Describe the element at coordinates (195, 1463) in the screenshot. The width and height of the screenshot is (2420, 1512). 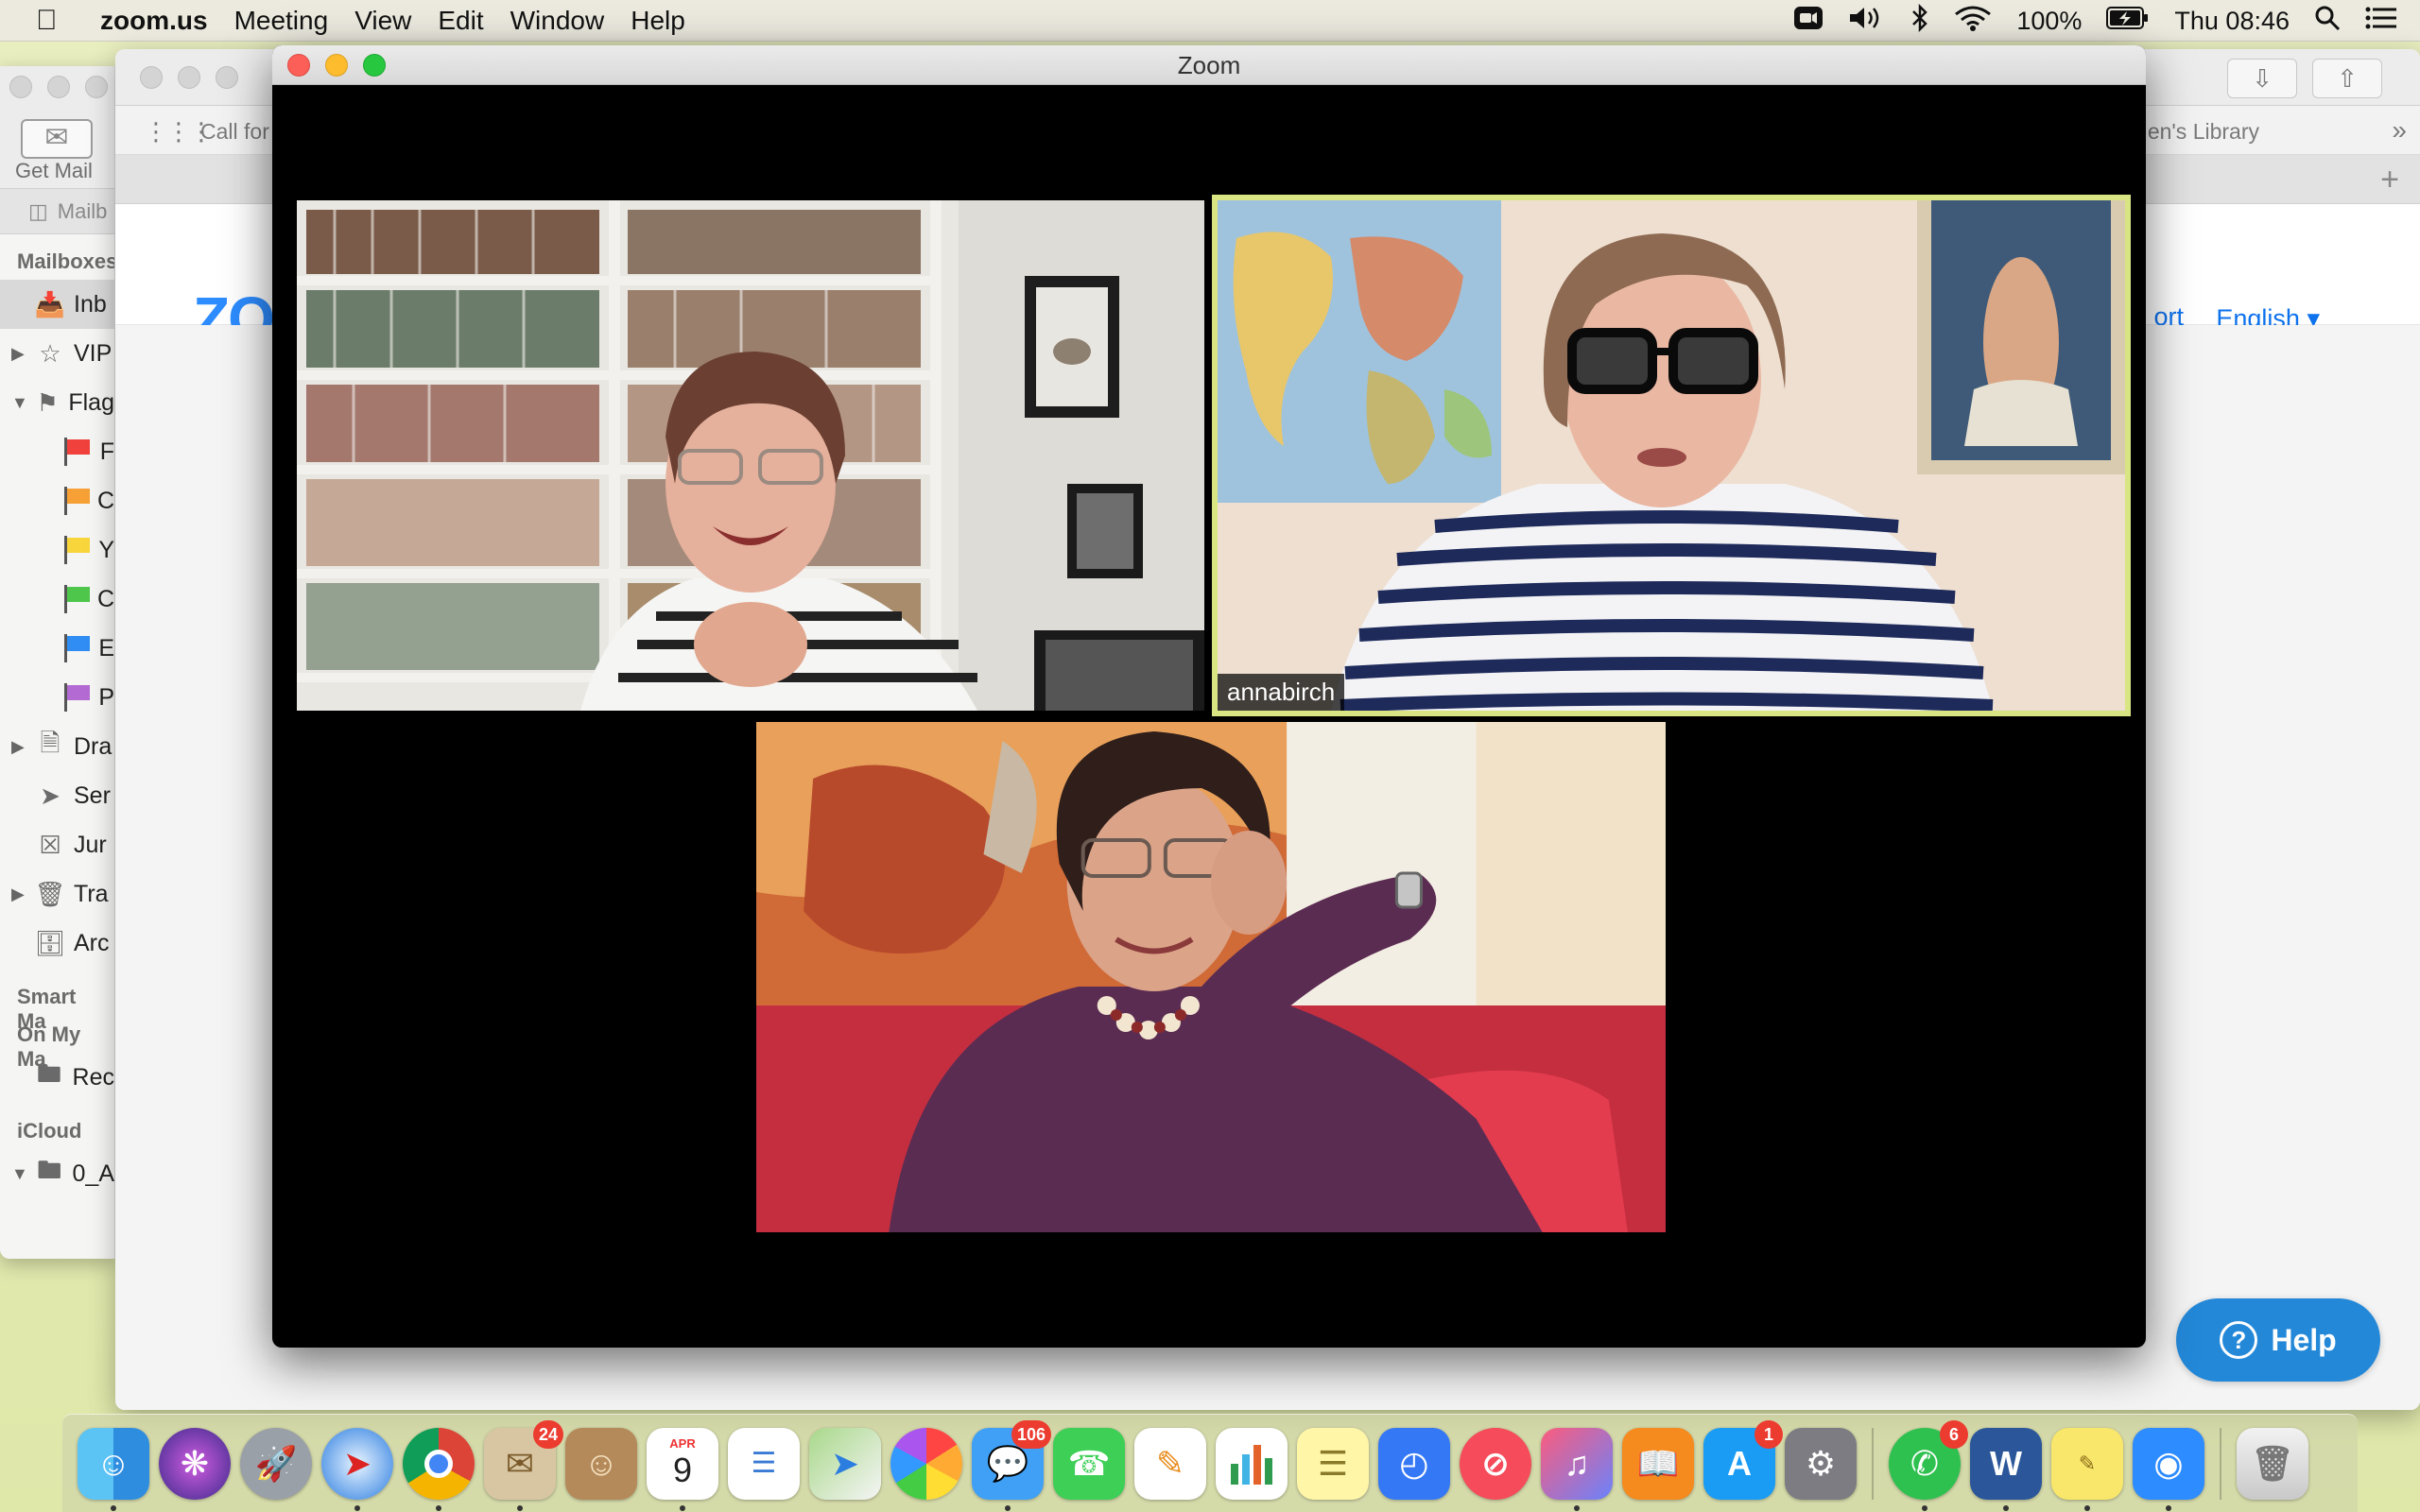
I see `siri-icon: ❋` at that location.